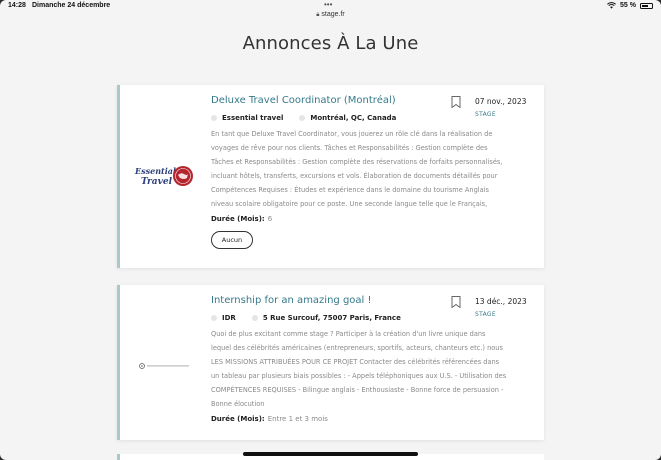 Image resolution: width=661 pixels, height=460 pixels. What do you see at coordinates (238, 404) in the screenshot?
I see `description-line: Bonne élocution` at bounding box center [238, 404].